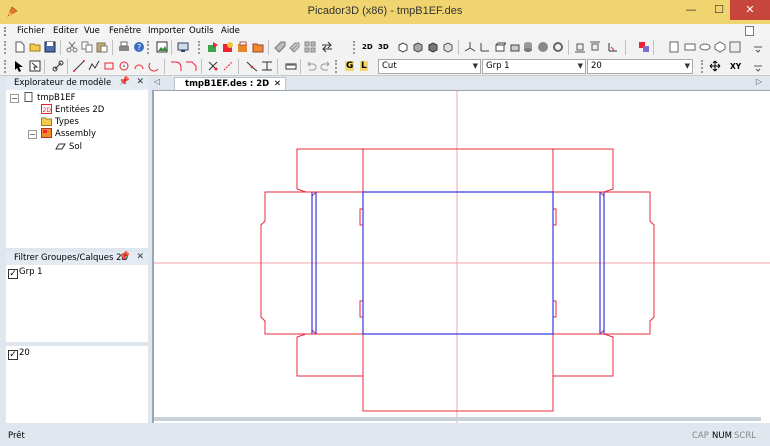 The image size is (770, 446). What do you see at coordinates (457, 419) in the screenshot?
I see `canvas-scrollbar` at bounding box center [457, 419].